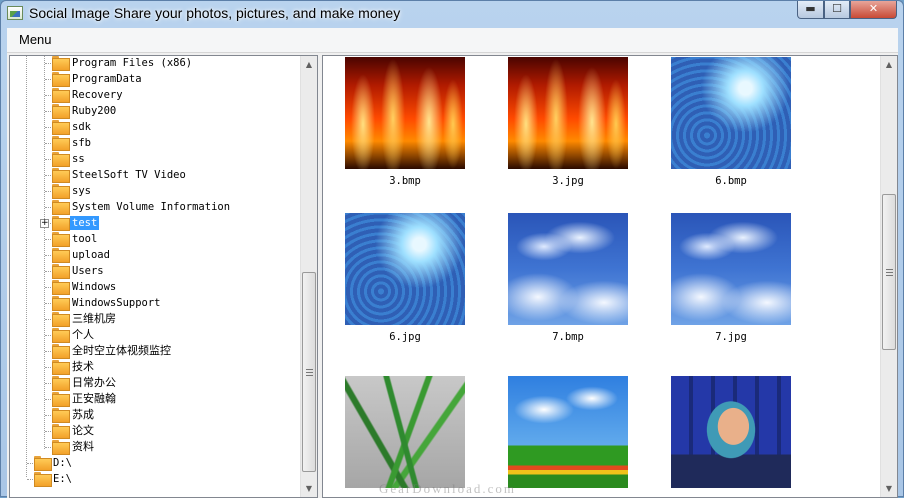 This screenshot has height=498, width=904. I want to click on tree-item: Users, so click(156, 271).